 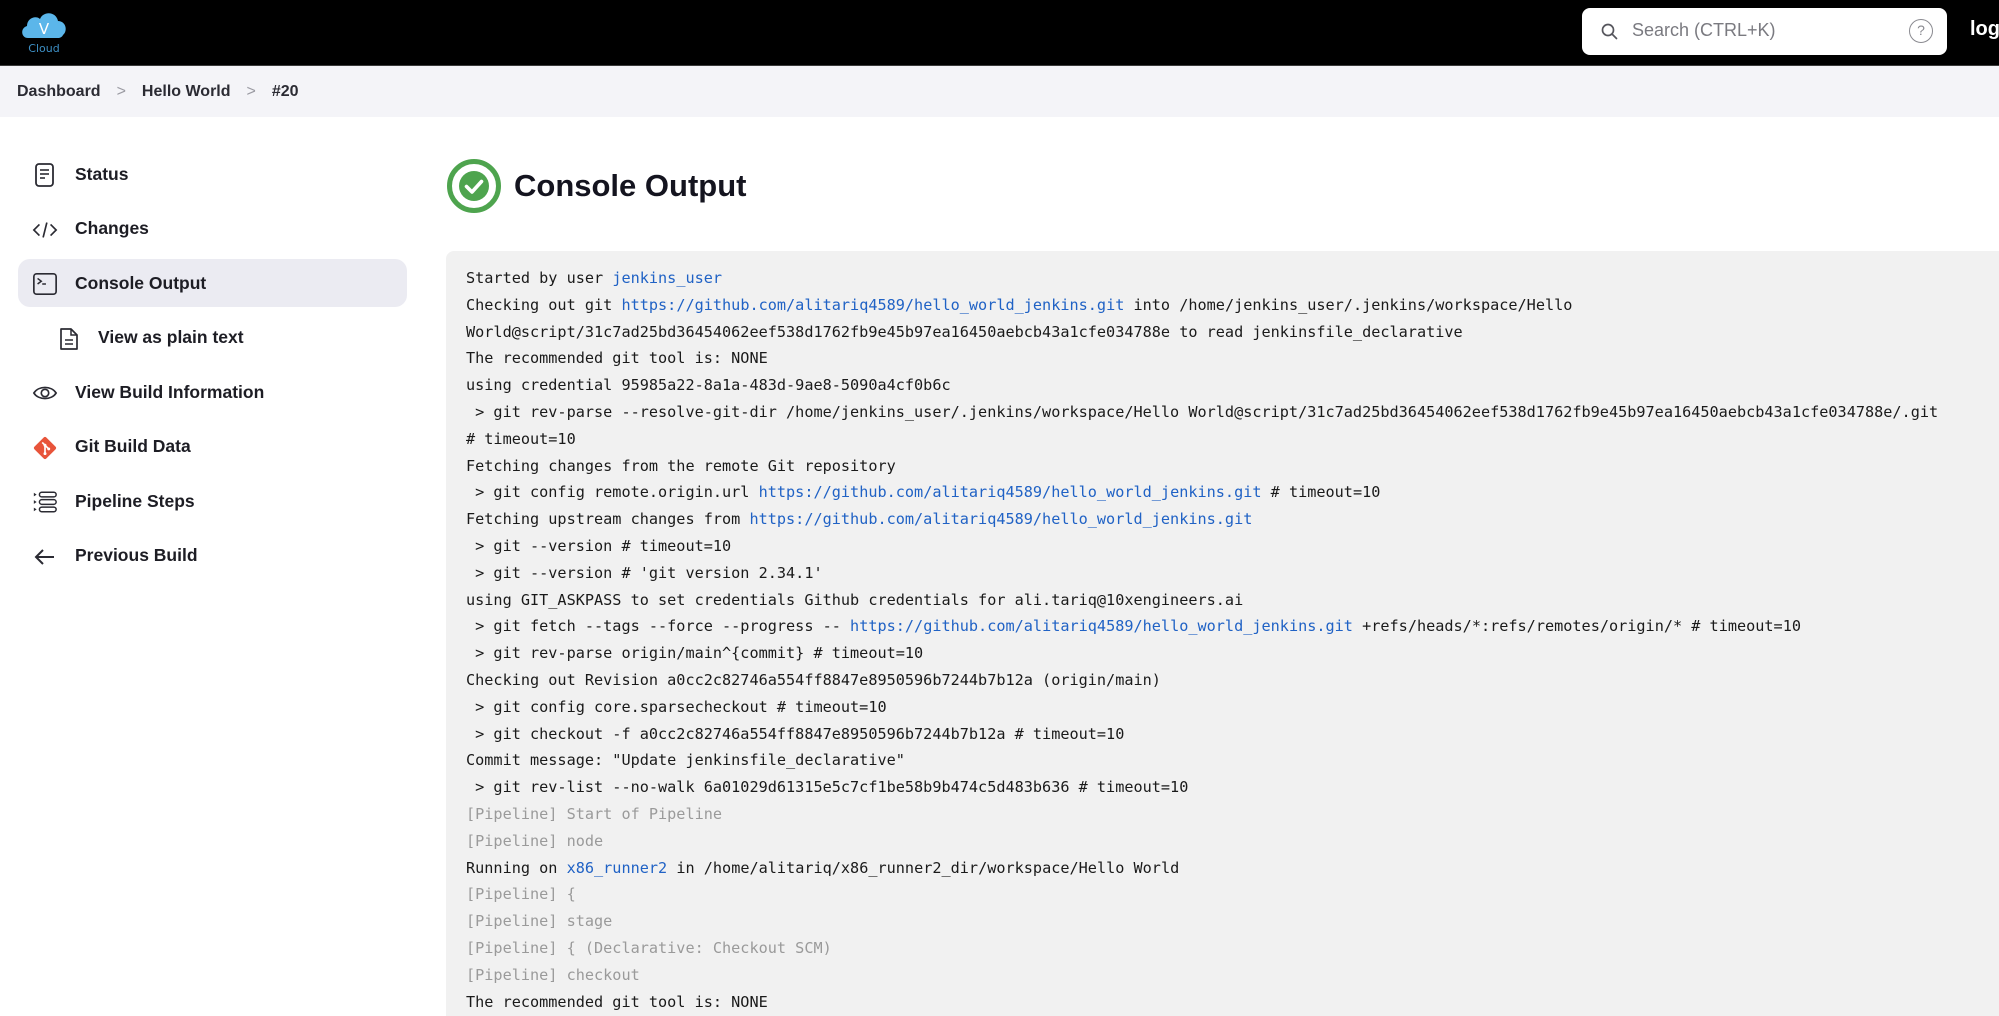 What do you see at coordinates (1232, 894) in the screenshot?
I see `console-pipeline-line: [Pipeline] {` at bounding box center [1232, 894].